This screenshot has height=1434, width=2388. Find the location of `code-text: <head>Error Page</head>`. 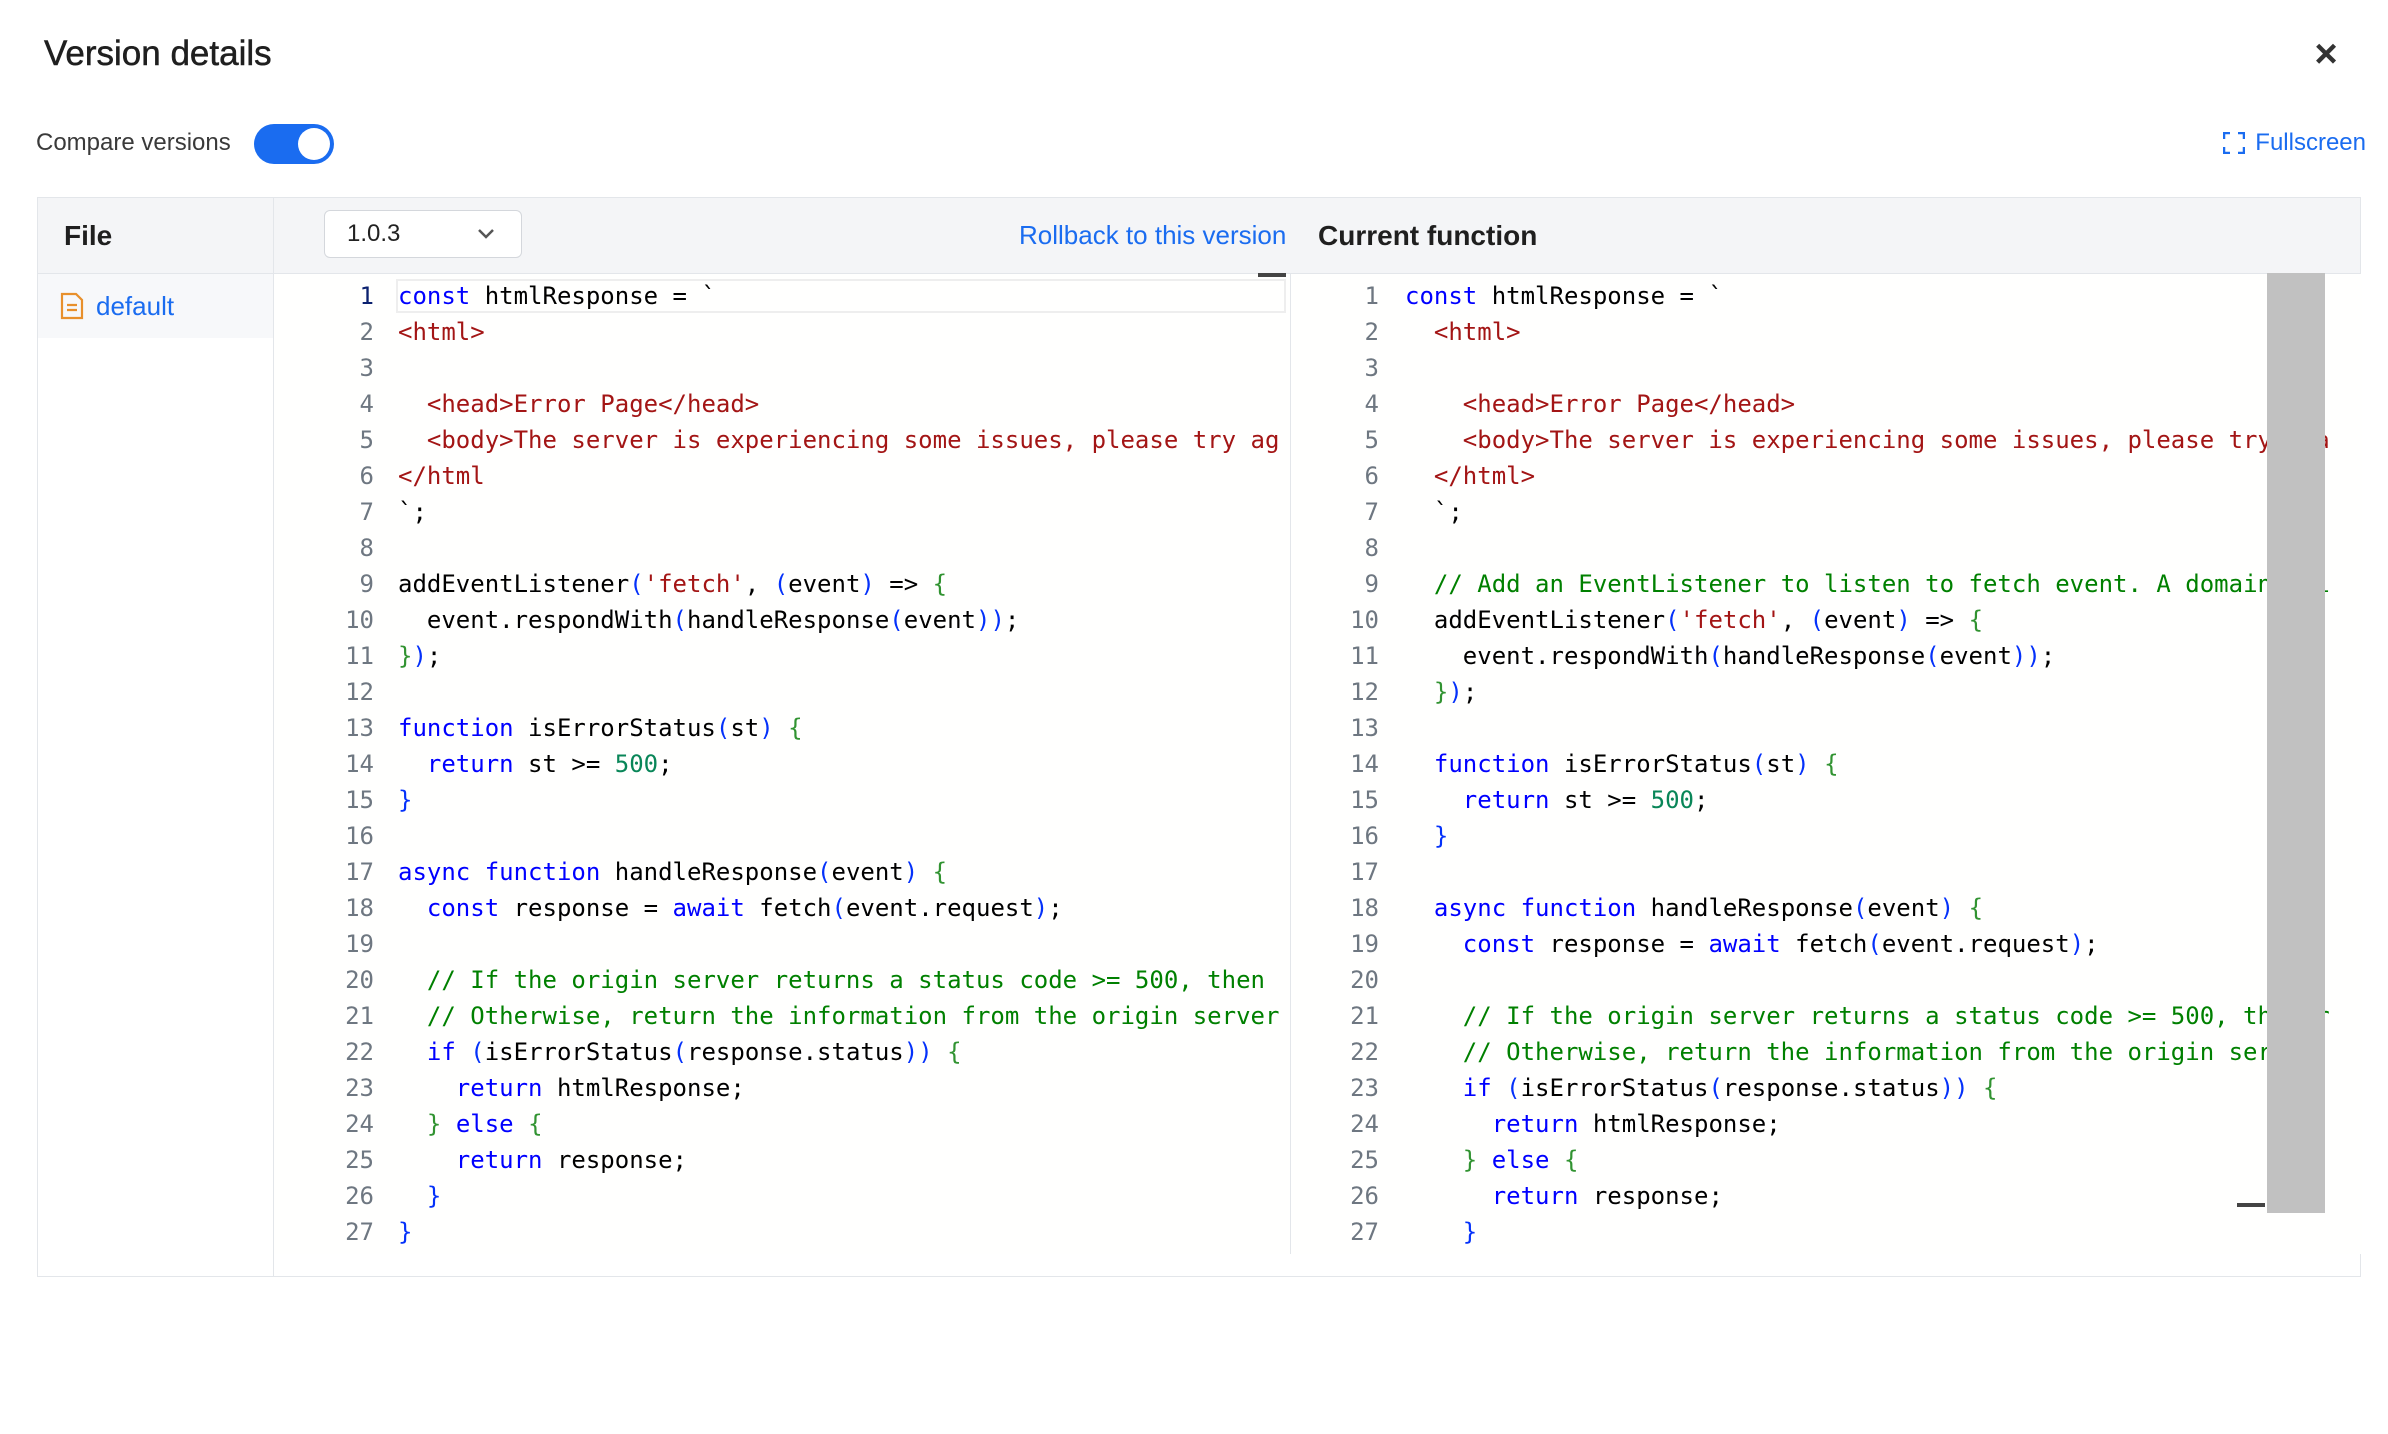

code-text: <head>Error Page</head> is located at coordinates (1629, 404).